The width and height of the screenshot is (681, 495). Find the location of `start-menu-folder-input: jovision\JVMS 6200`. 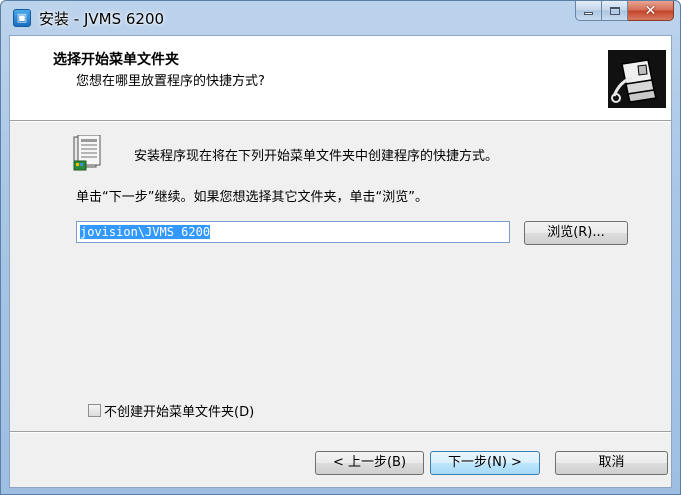

start-menu-folder-input: jovision\JVMS 6200 is located at coordinates (293, 232).